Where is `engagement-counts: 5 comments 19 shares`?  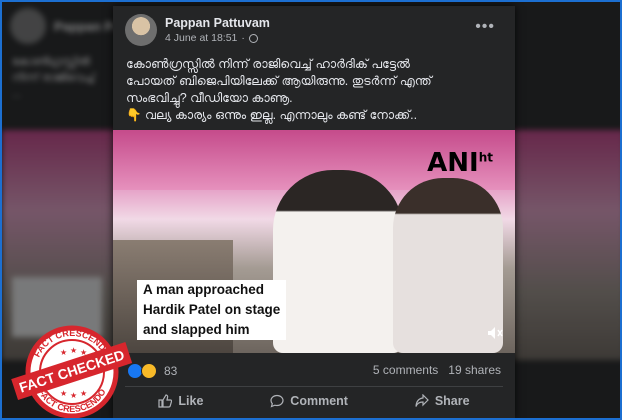 engagement-counts: 5 comments 19 shares is located at coordinates (437, 371).